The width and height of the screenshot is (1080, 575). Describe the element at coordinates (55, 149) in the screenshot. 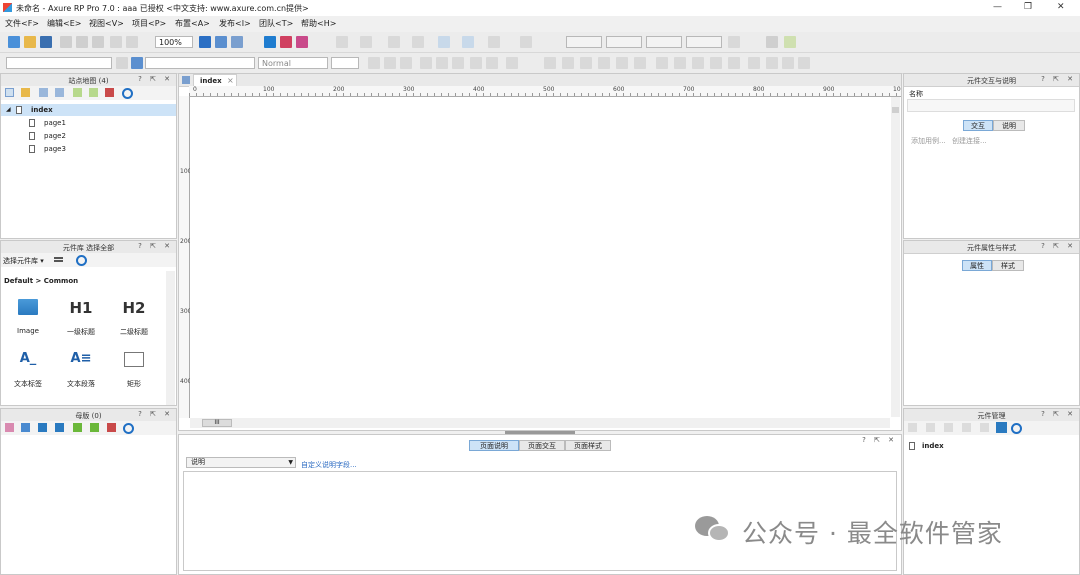

I see `sitemap-item-page3: page3` at that location.